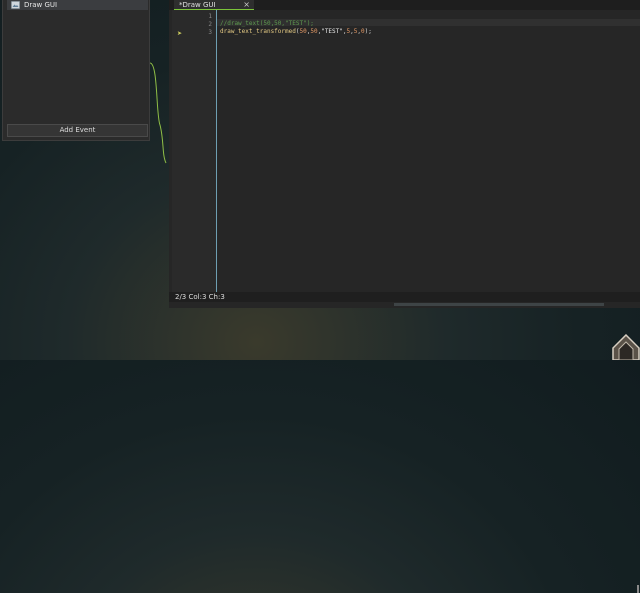 The height and width of the screenshot is (593, 640). I want to click on draw-gui-icon, so click(15, 5).